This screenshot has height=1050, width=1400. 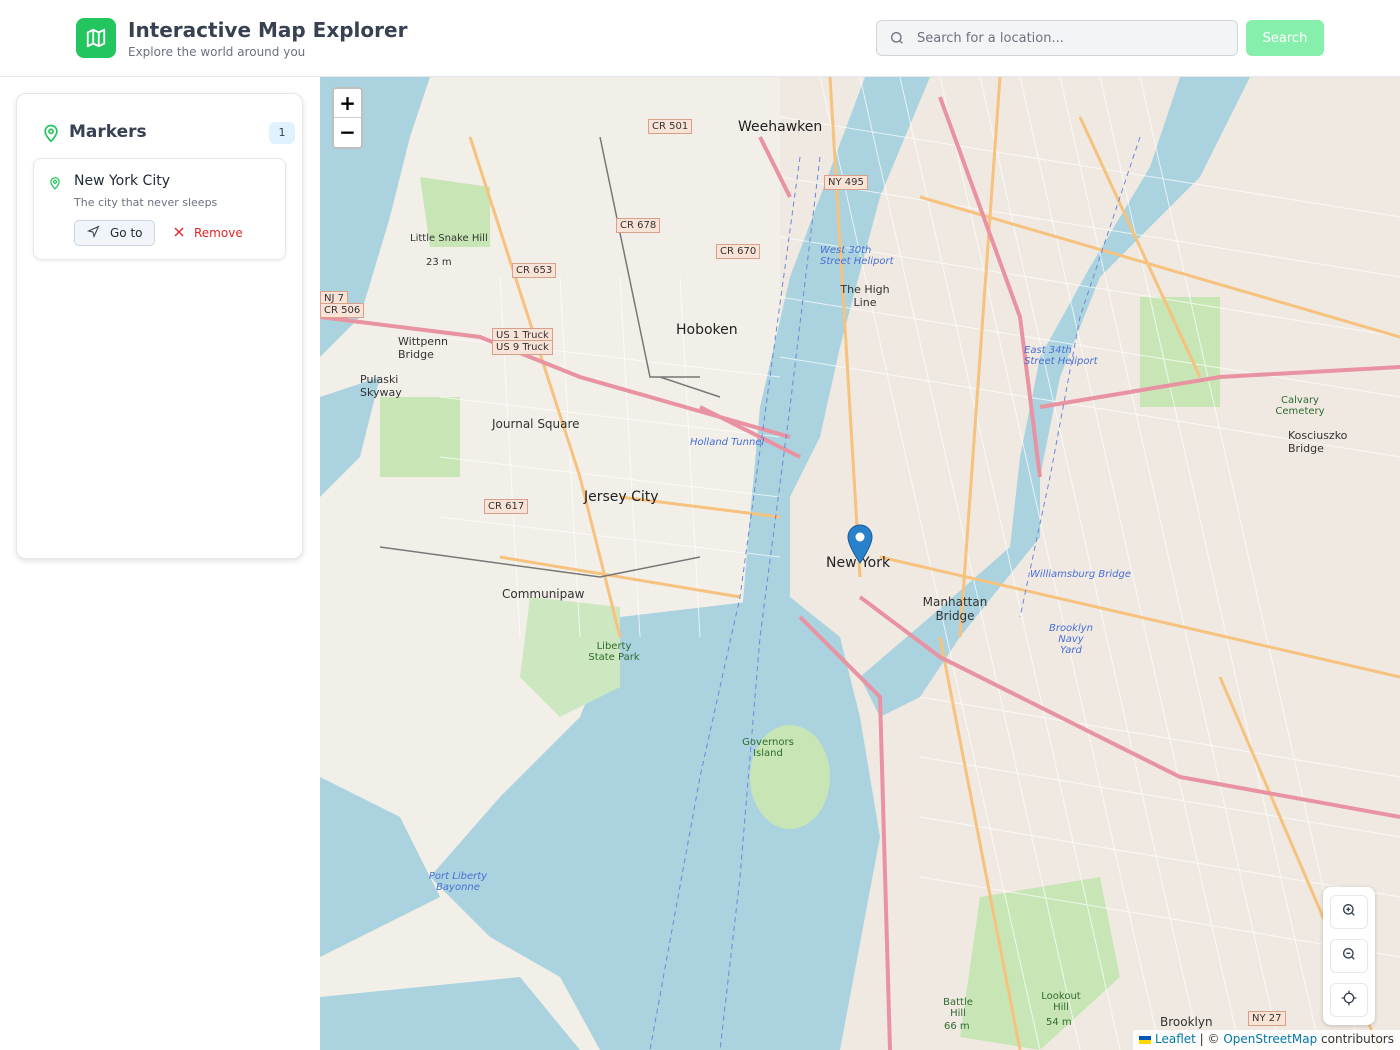 I want to click on map-label: Wittpenn Bridge, so click(x=423, y=348).